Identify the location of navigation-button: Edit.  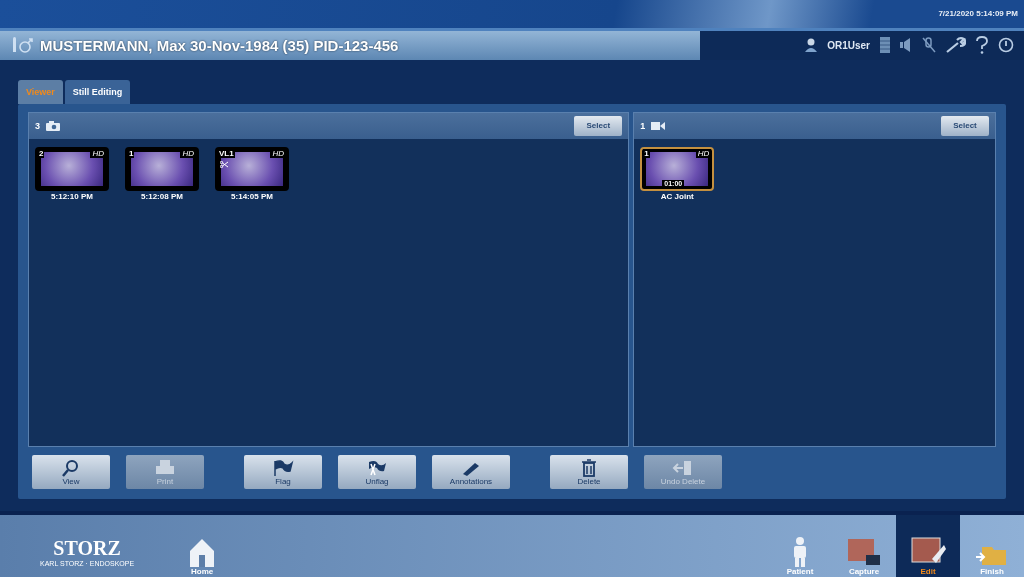
(928, 546).